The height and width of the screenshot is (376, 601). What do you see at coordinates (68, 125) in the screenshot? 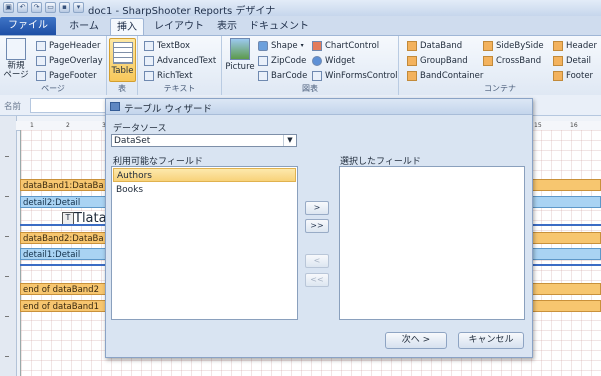
I see `ruler-tick: 2` at bounding box center [68, 125].